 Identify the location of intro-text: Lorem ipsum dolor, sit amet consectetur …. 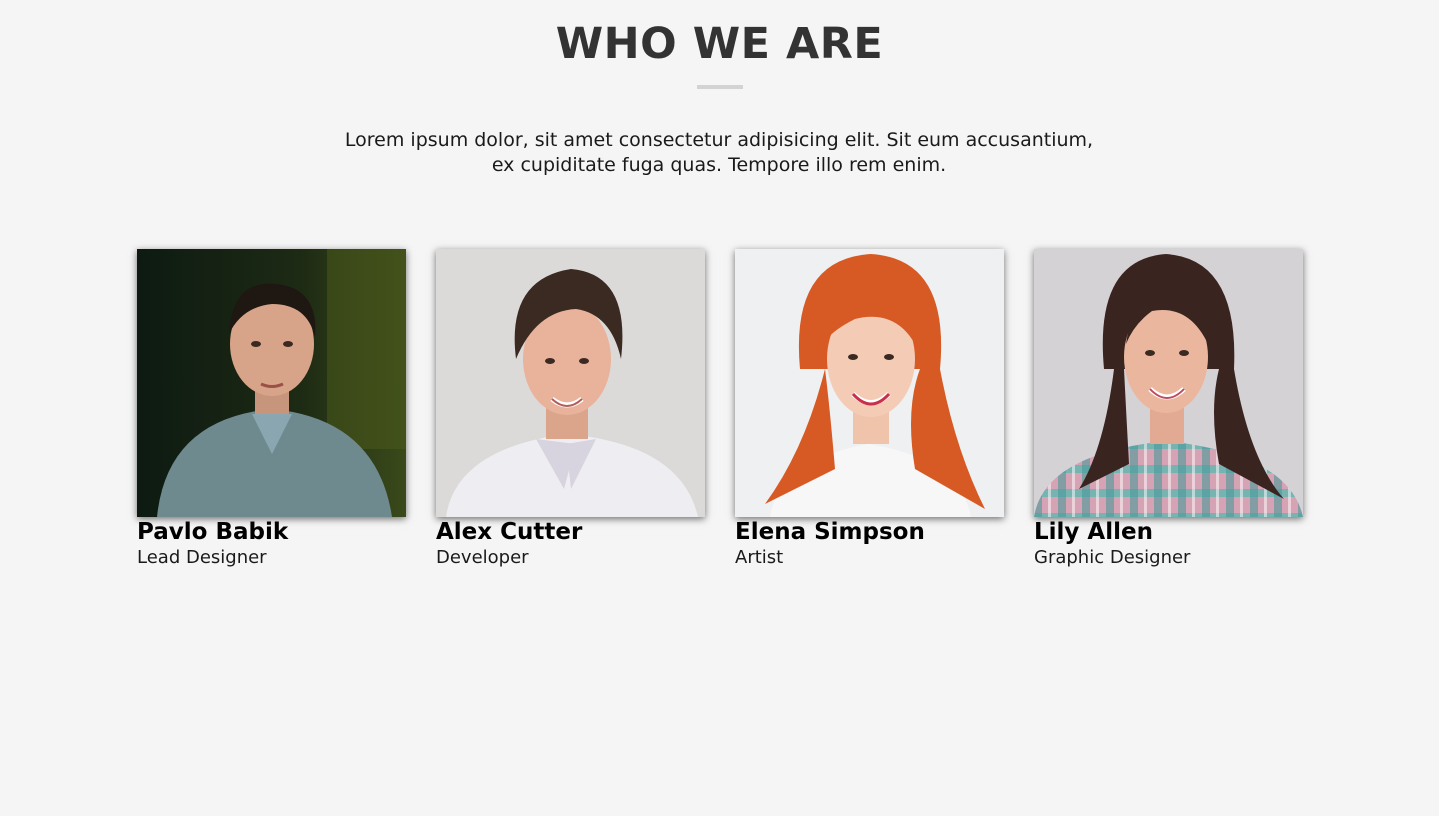
(719, 153).